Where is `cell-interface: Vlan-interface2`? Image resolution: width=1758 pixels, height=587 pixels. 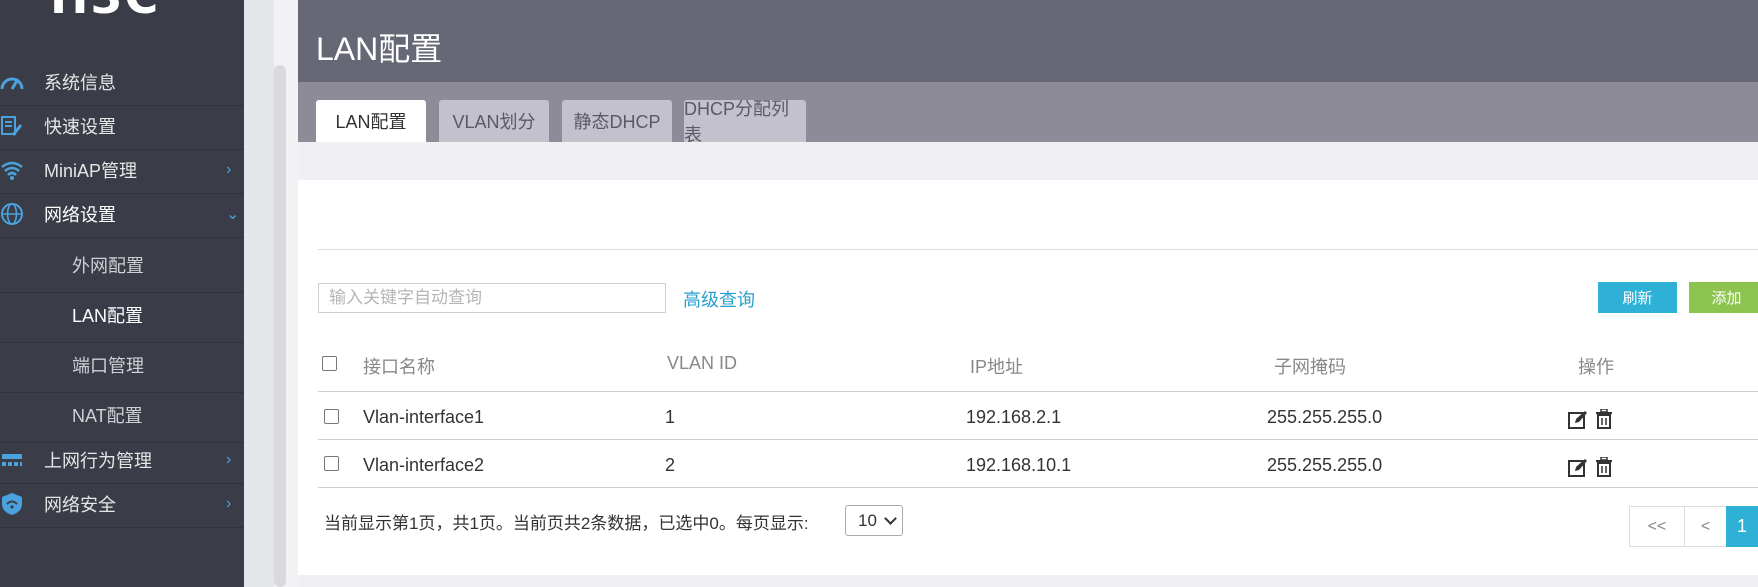 cell-interface: Vlan-interface2 is located at coordinates (424, 465).